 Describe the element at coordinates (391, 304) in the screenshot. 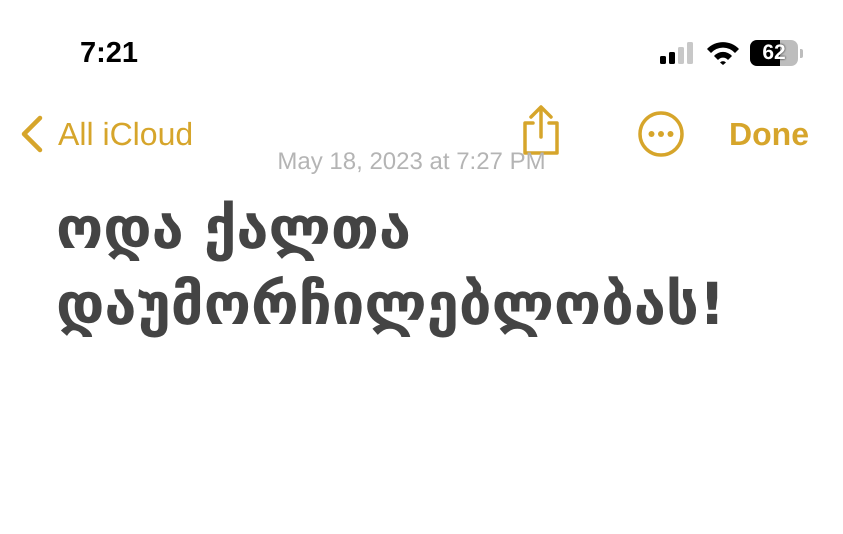

I see `note-title-line: დაუმორჩილებლობას!` at that location.